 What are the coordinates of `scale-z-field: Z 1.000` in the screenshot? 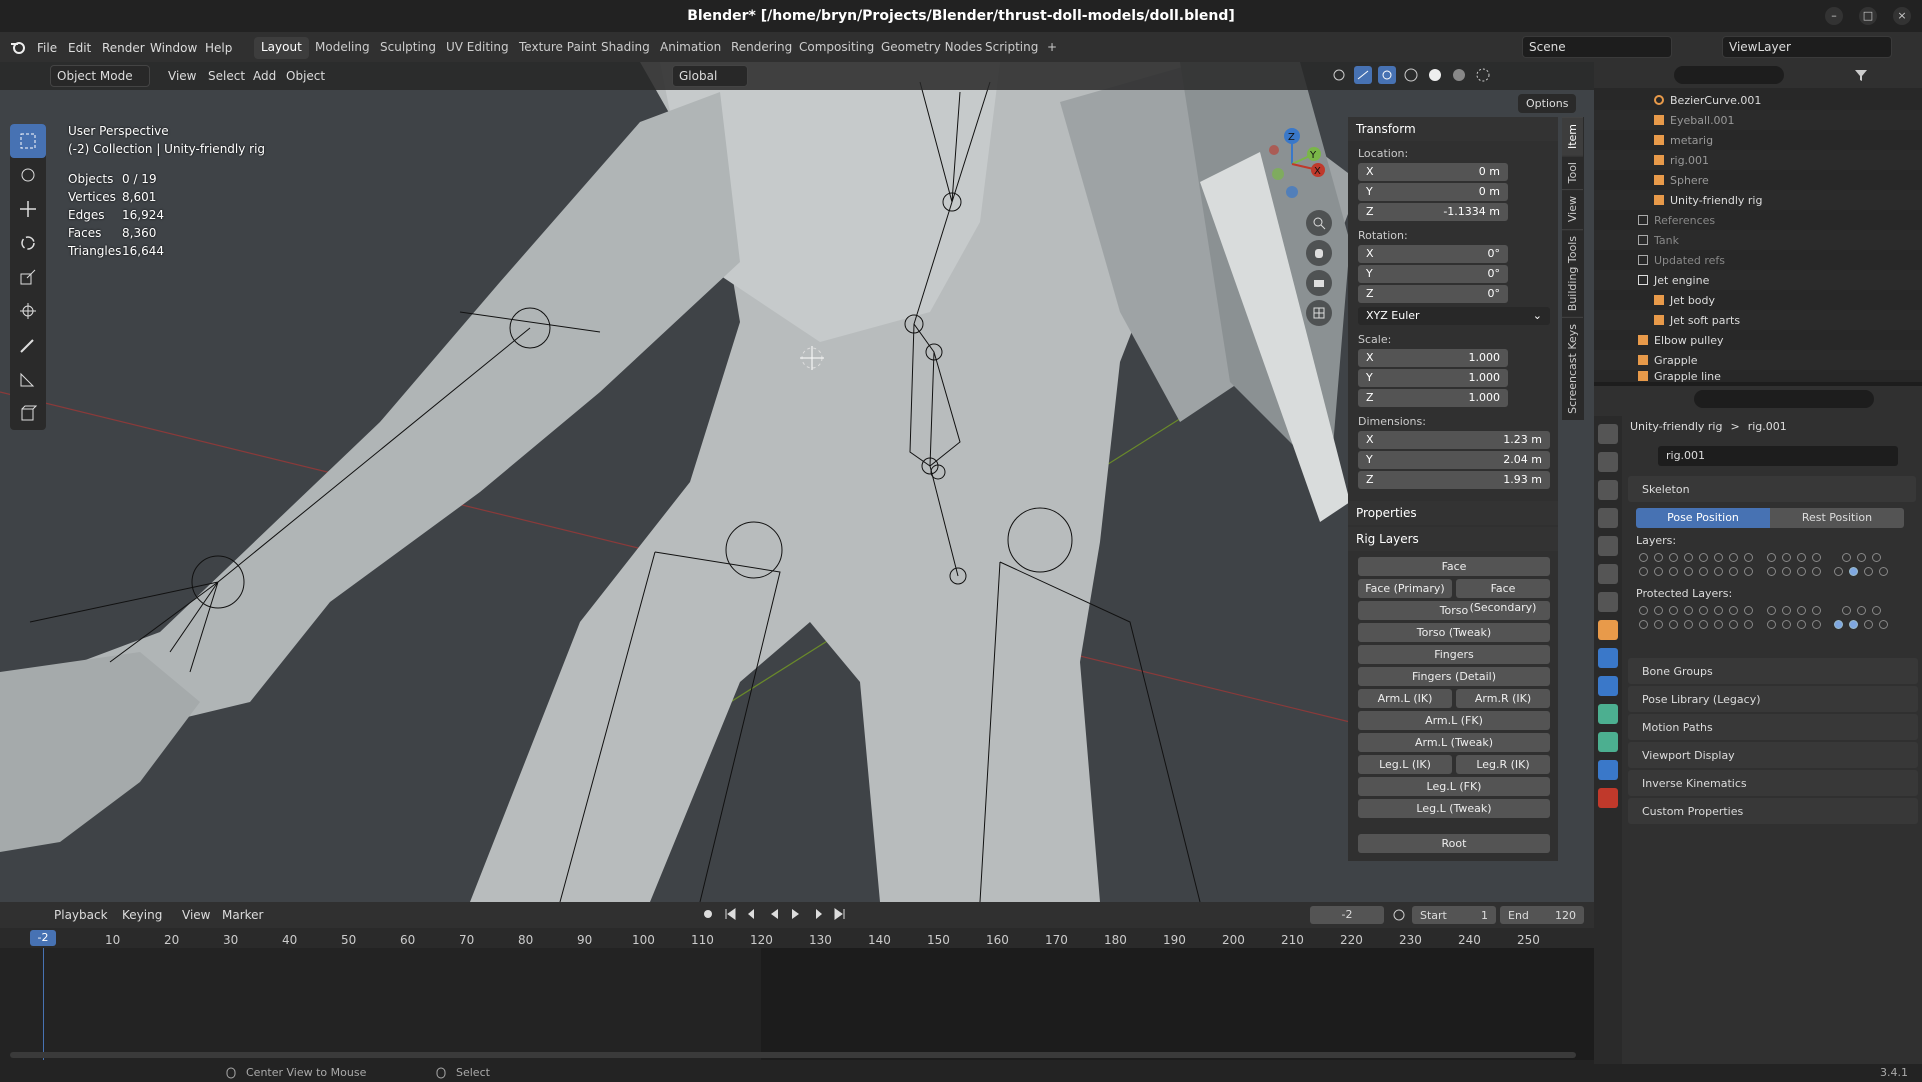 It's located at (1433, 398).